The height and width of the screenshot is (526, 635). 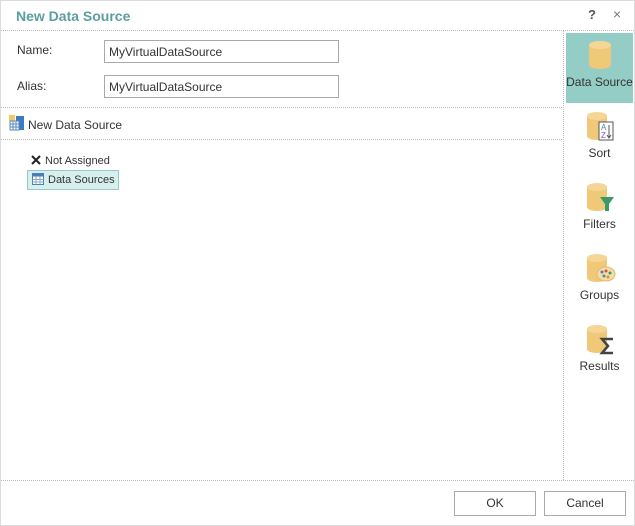 I want to click on svg-text: Z, so click(x=603, y=135).